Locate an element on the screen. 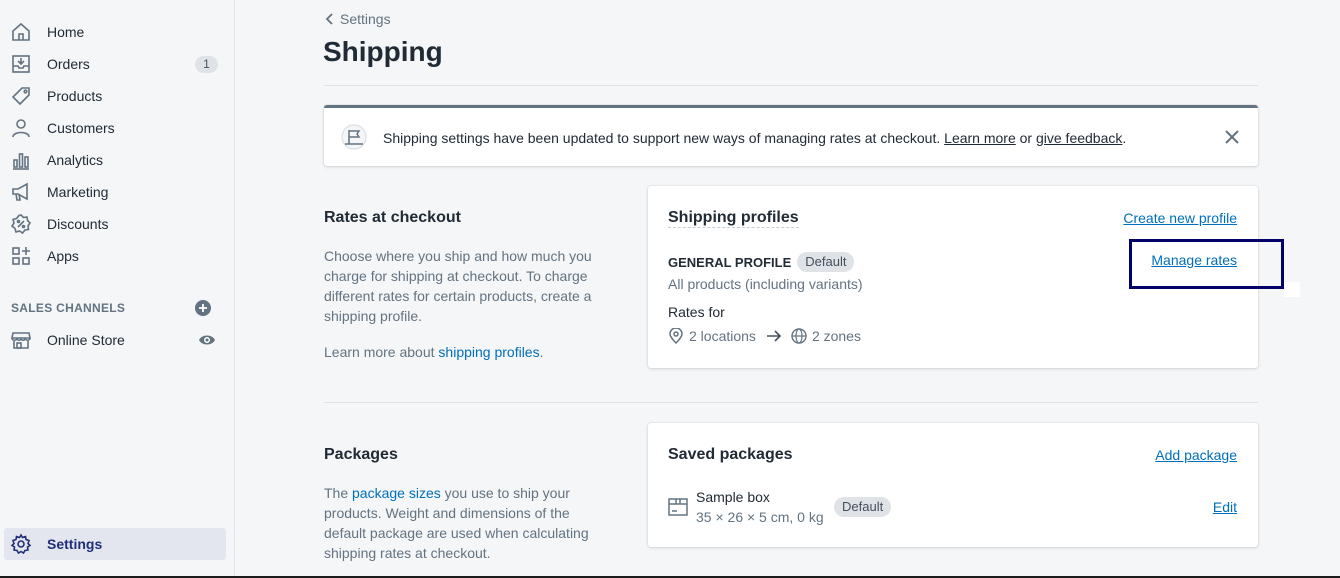  sidebar-item-discounts: Discounts is located at coordinates (115, 224).